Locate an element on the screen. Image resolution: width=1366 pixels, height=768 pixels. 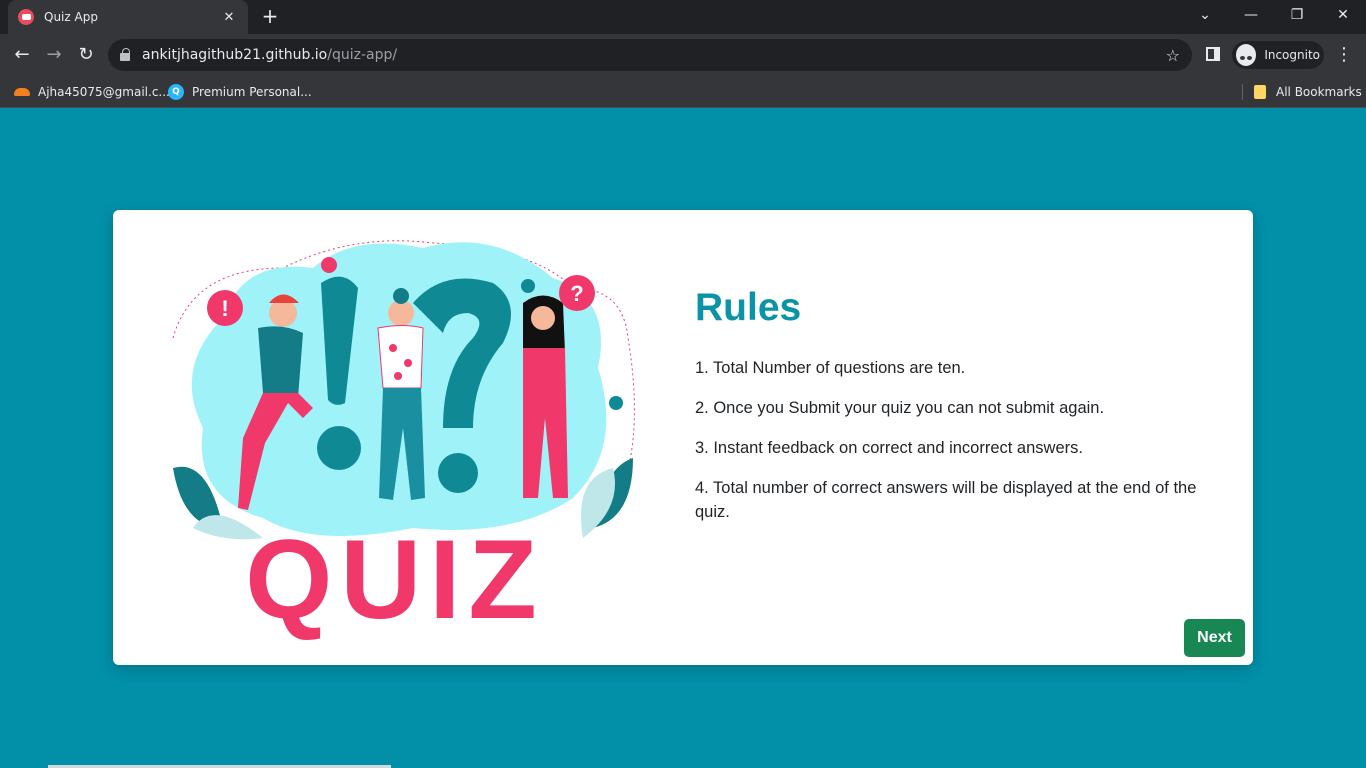
lock-icon is located at coordinates (125, 54).